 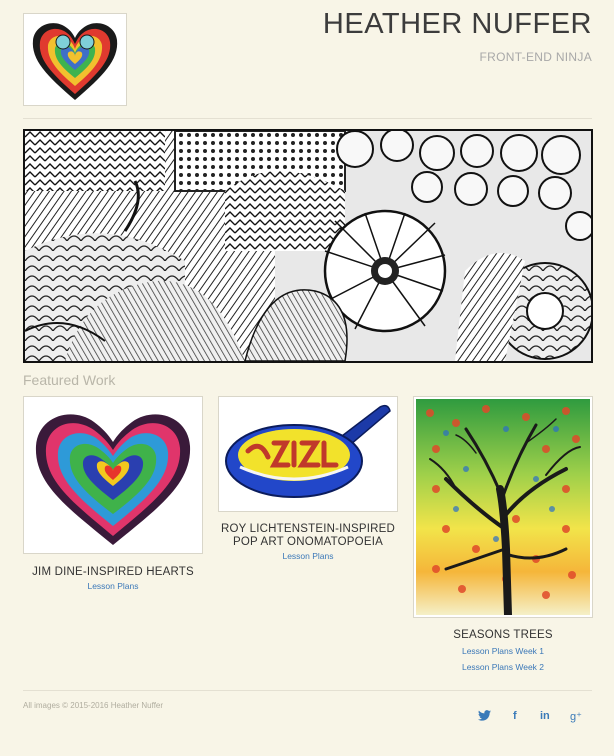 What do you see at coordinates (545, 716) in the screenshot?
I see `linkedin-icon: in` at bounding box center [545, 716].